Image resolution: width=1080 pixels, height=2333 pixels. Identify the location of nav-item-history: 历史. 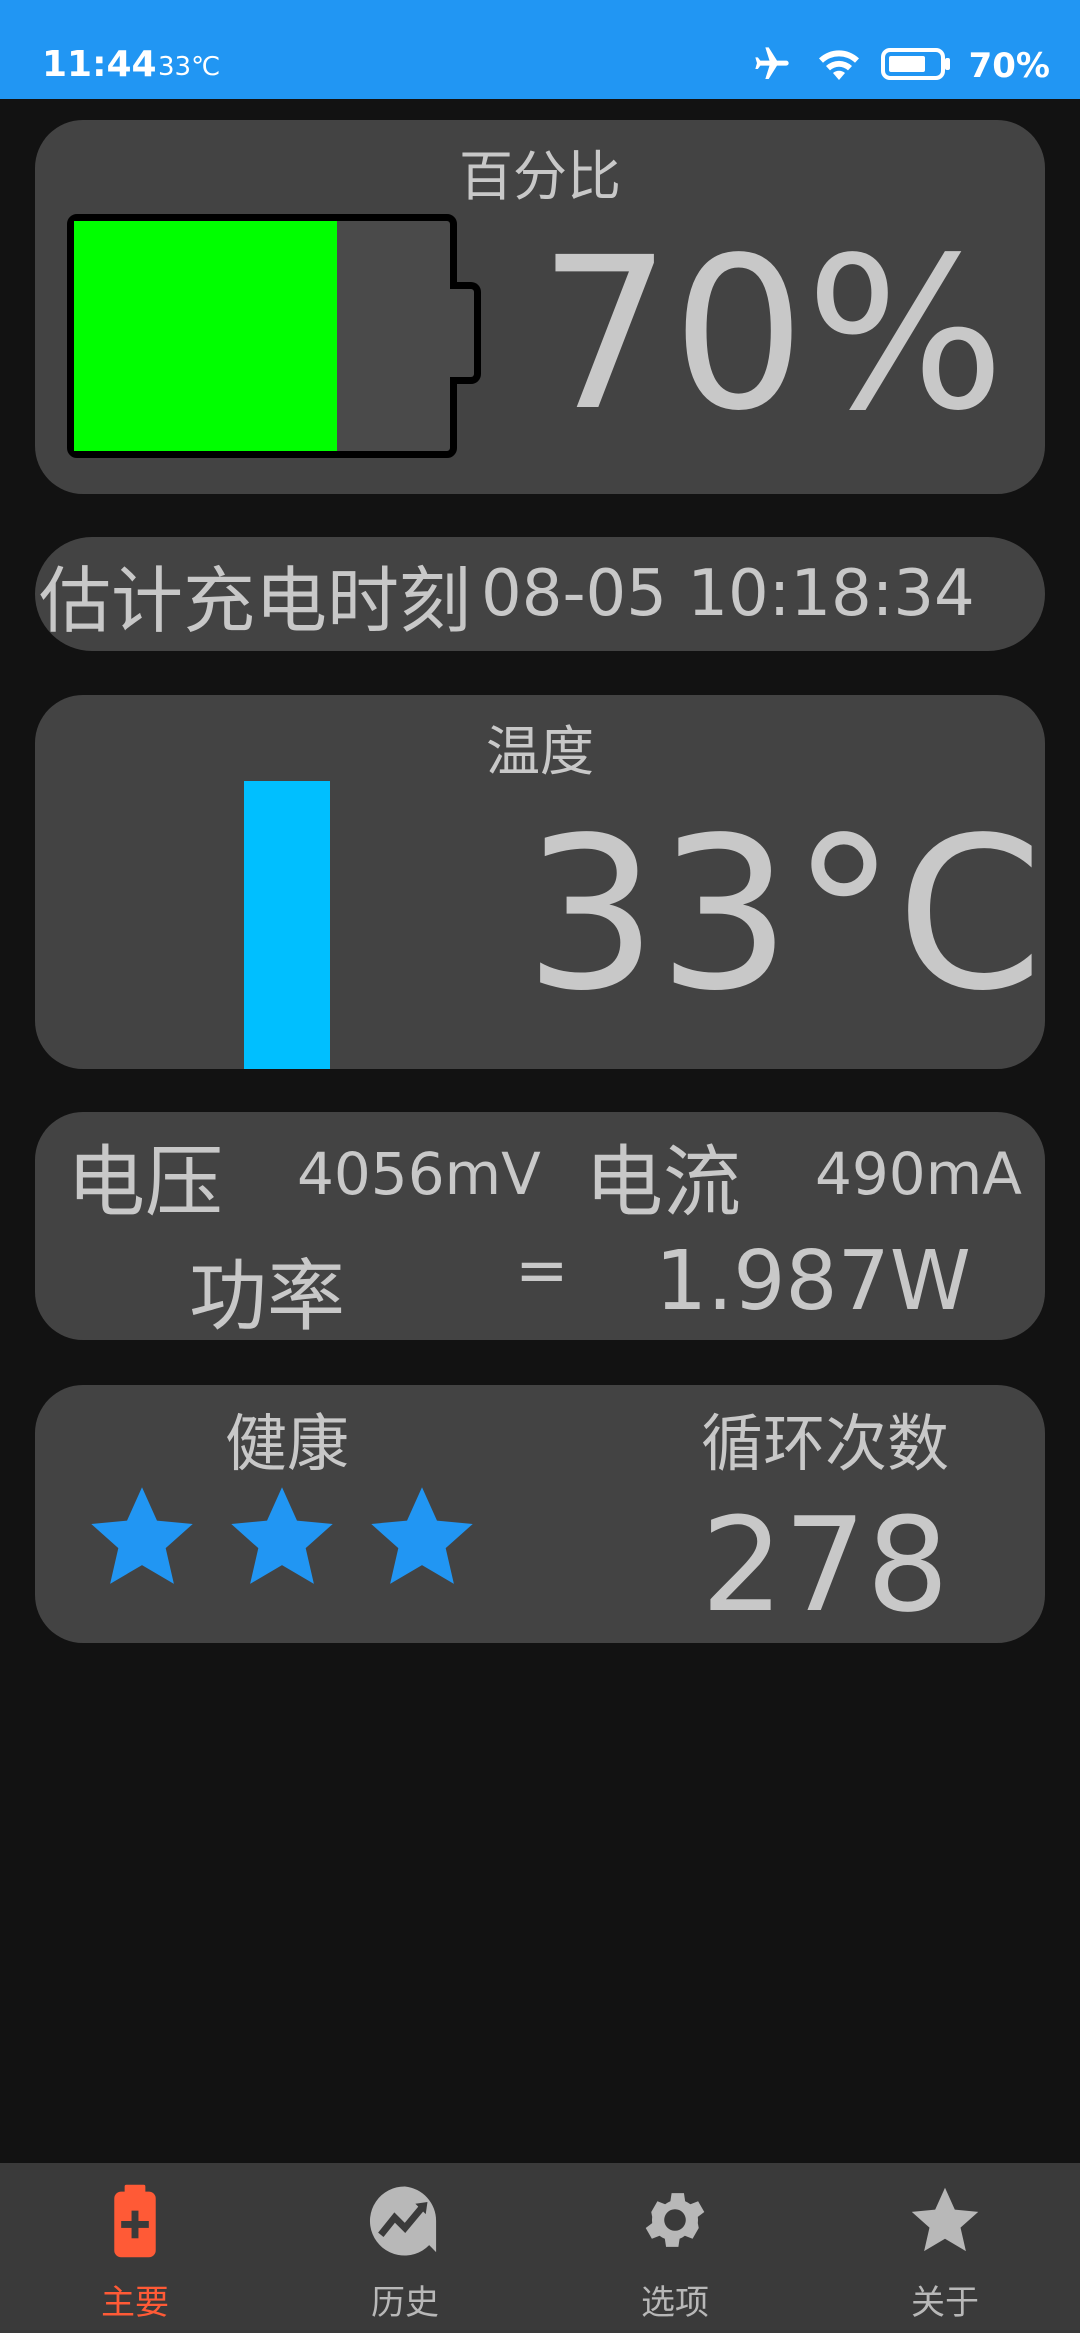
(405, 2248).